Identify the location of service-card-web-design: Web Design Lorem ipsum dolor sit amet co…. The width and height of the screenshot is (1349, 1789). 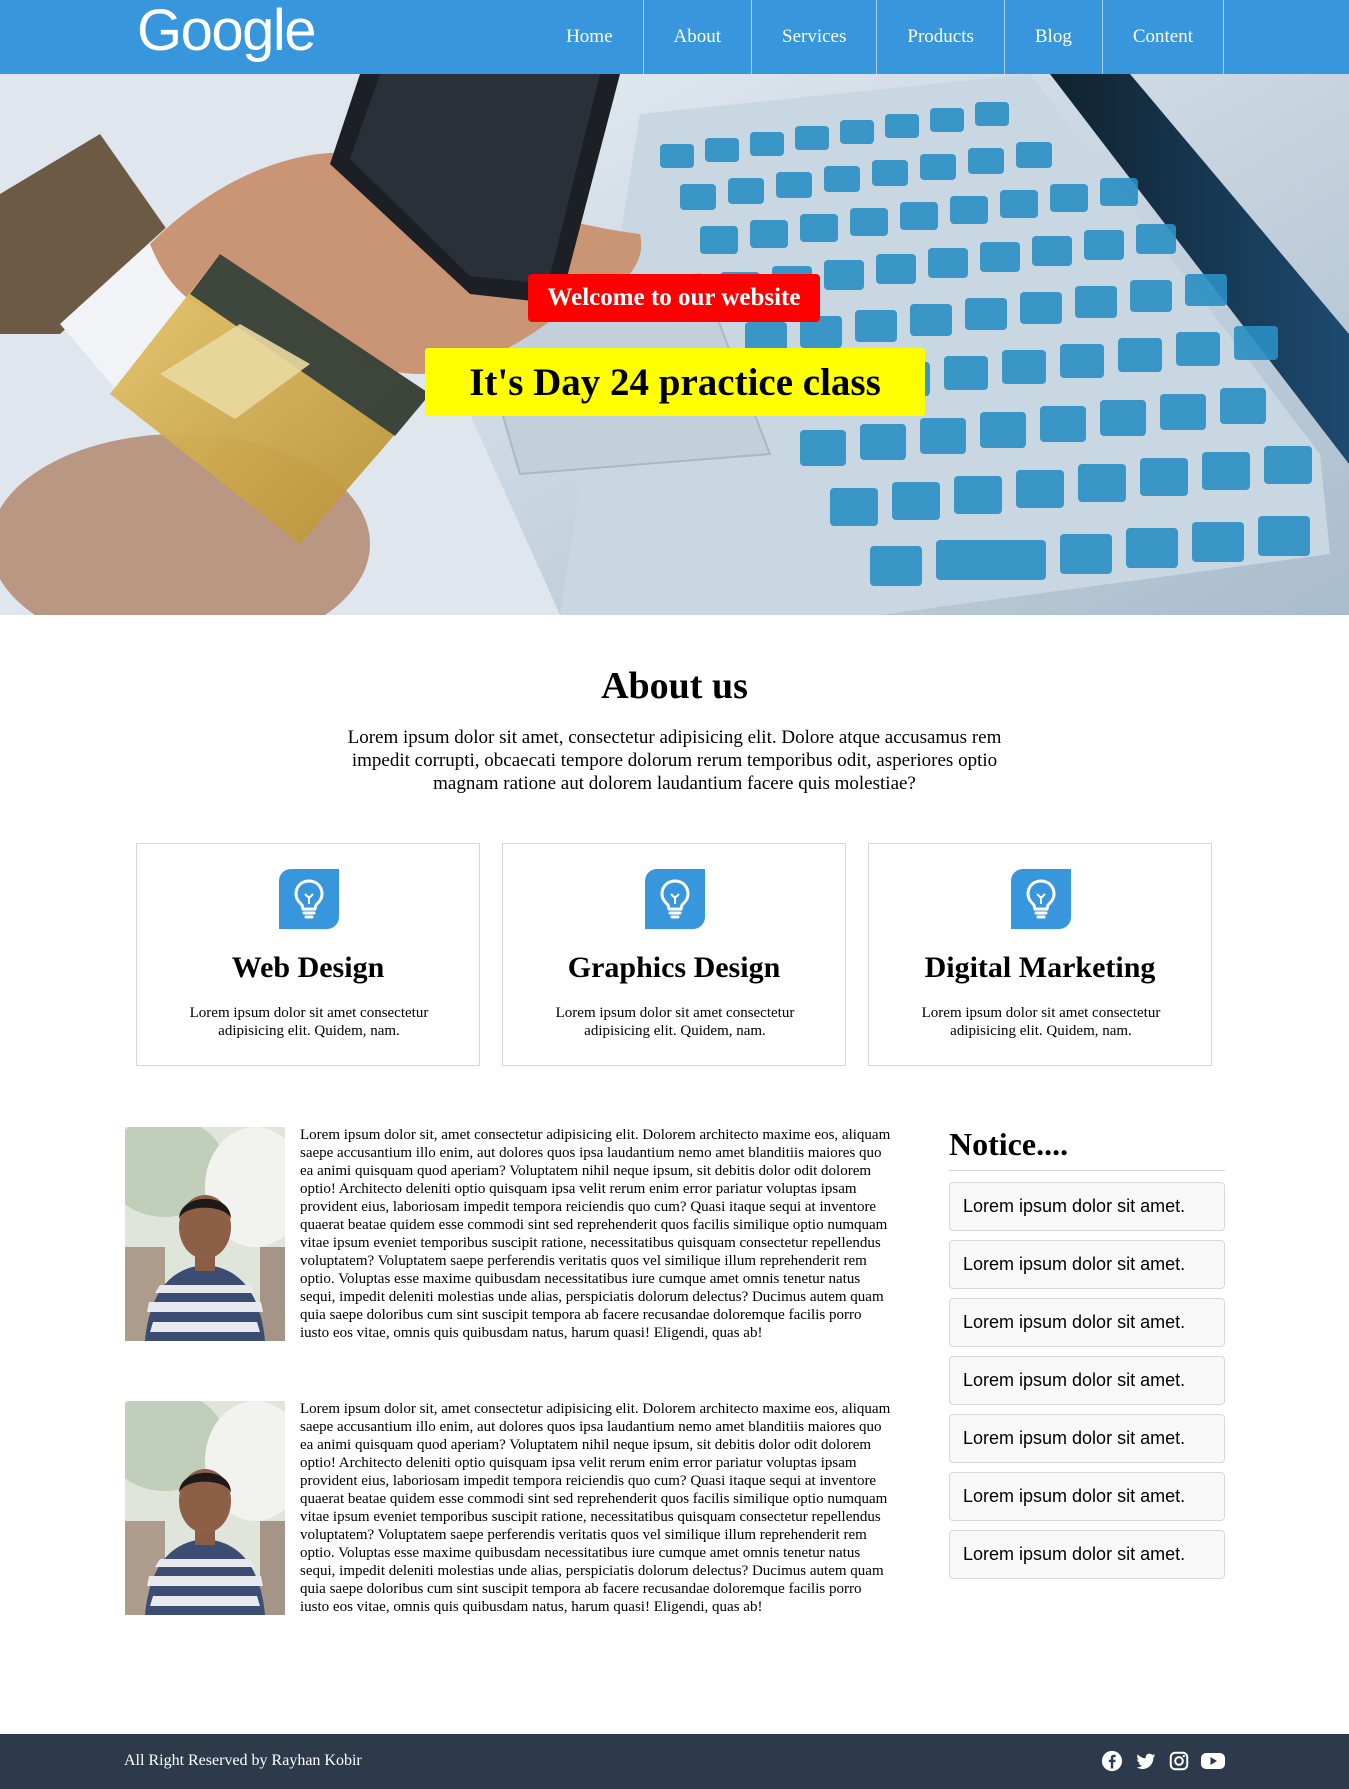
(308, 954).